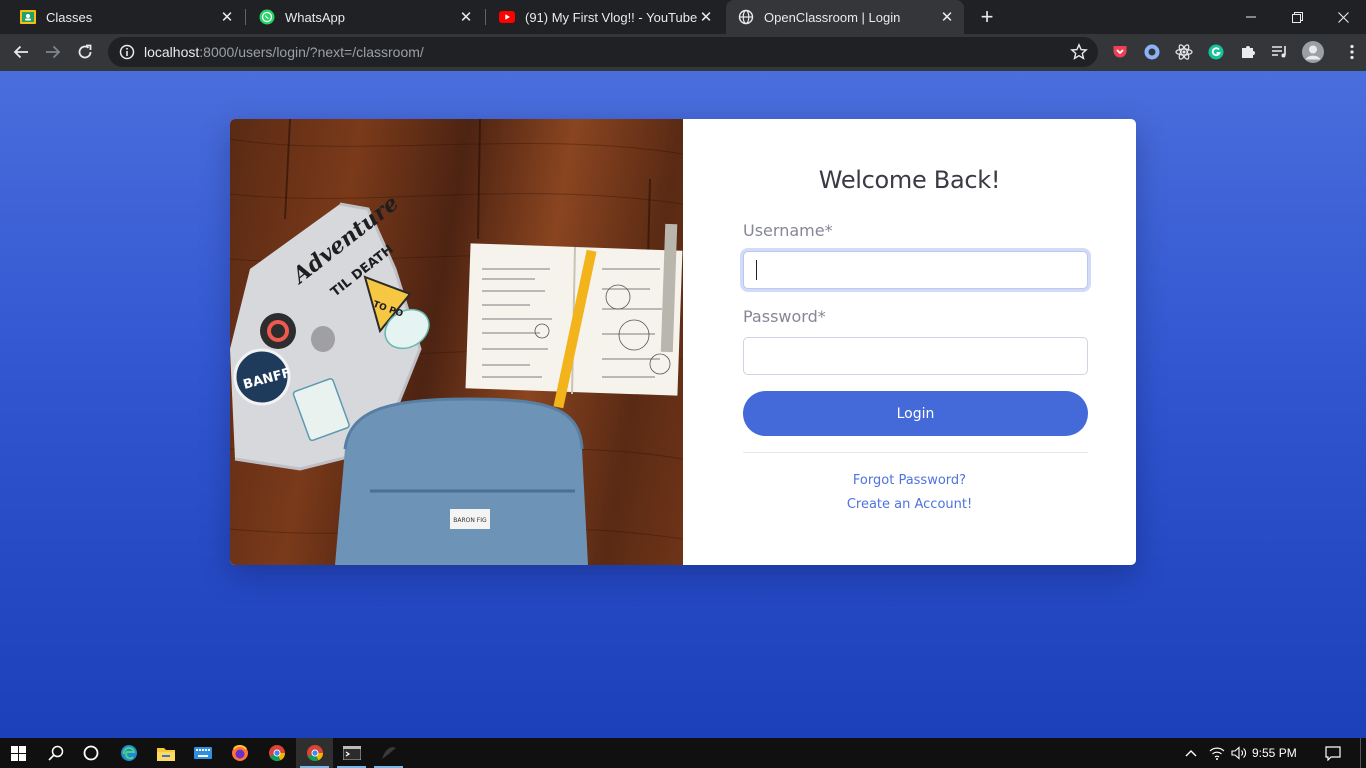  Describe the element at coordinates (470, 520) in the screenshot. I see `bag-brand-label: BARON FIG` at that location.